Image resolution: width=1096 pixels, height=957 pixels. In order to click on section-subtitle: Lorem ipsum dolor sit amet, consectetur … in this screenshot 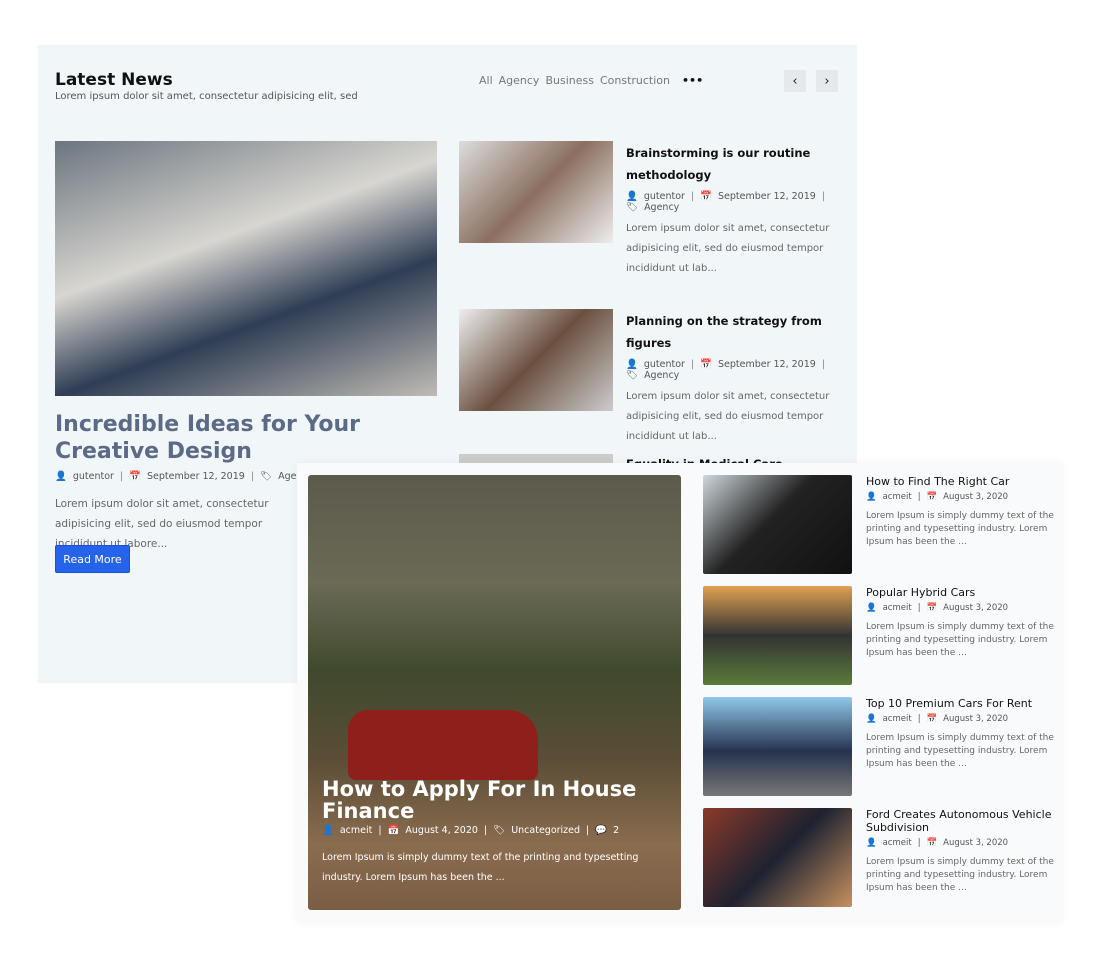, I will do `click(206, 96)`.